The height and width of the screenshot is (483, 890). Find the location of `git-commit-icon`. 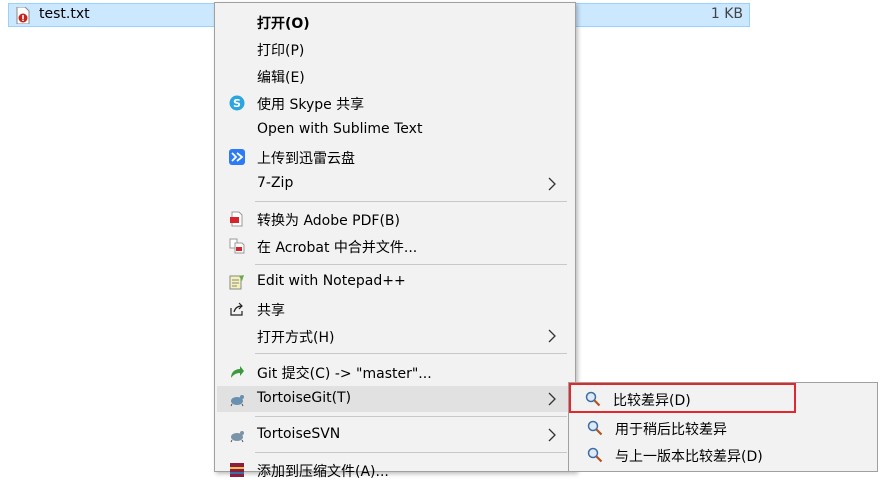

git-commit-icon is located at coordinates (237, 372).